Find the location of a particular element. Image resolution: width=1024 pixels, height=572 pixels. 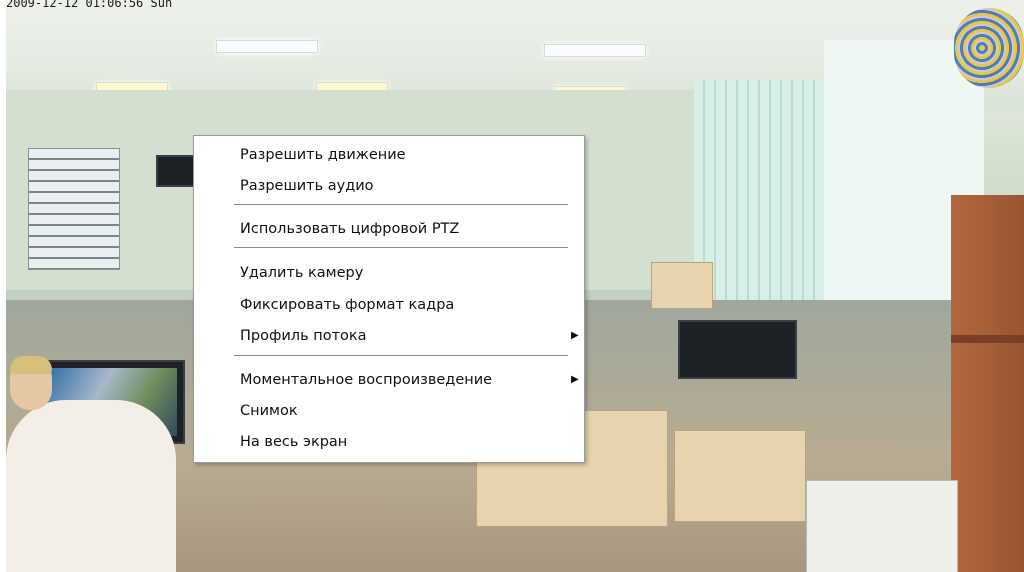

menu-item-label: Разрешить аудио is located at coordinates (307, 186).